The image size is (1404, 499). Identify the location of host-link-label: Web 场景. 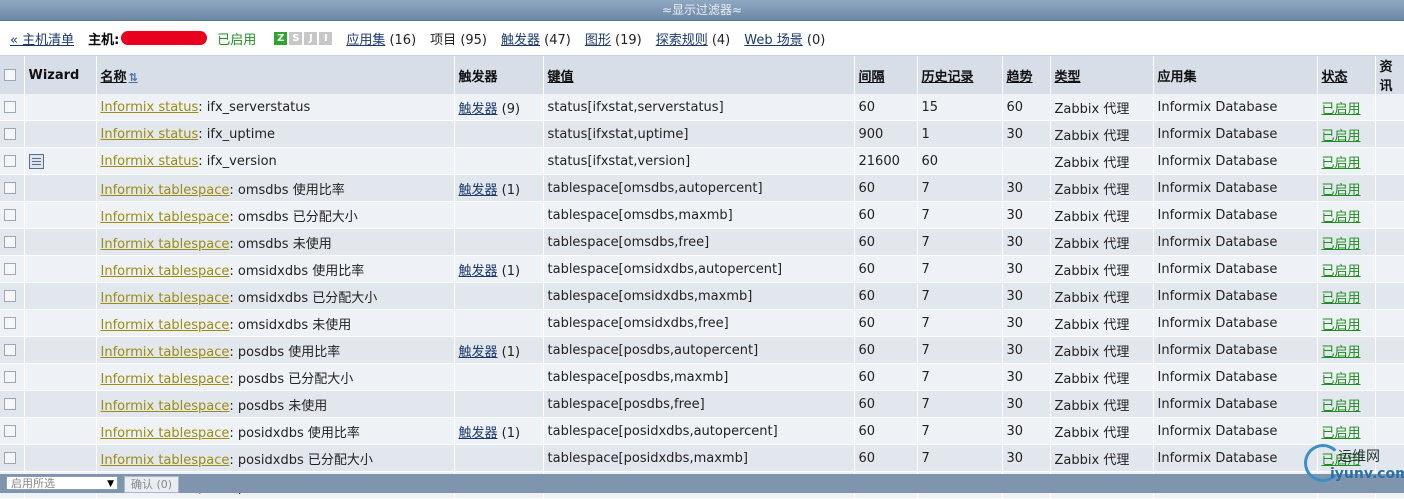
(773, 40).